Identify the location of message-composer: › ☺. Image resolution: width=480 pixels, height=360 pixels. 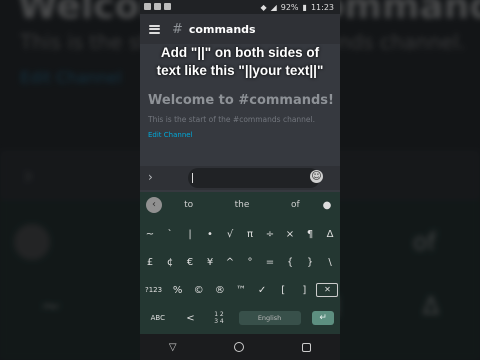
(240, 178).